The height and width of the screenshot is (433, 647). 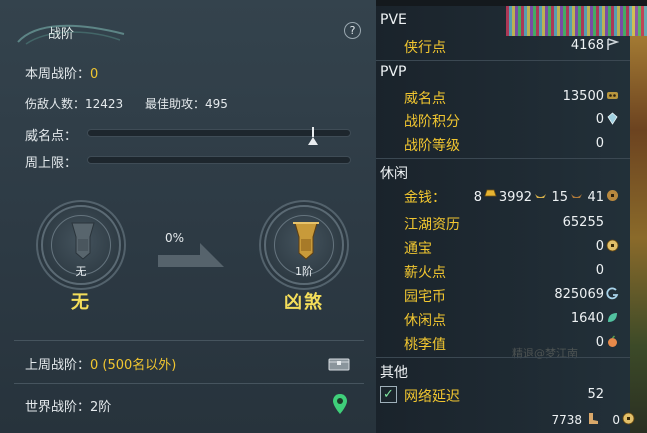 I want to click on leisure-label-5: 桃李值, so click(x=425, y=345).